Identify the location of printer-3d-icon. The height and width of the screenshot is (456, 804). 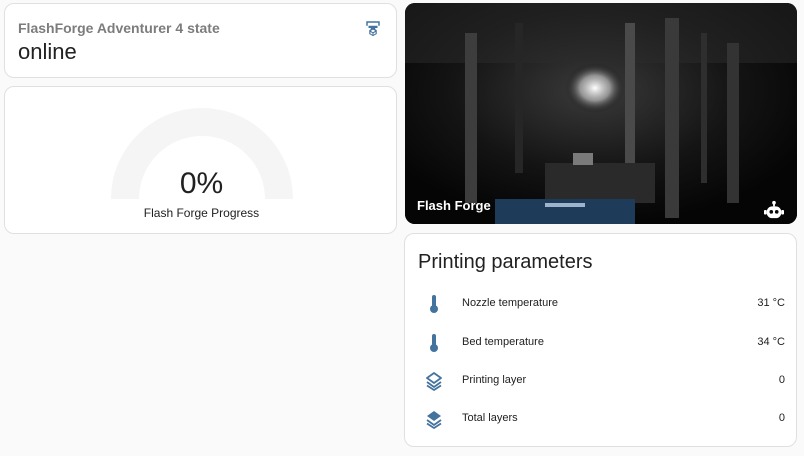
(373, 29).